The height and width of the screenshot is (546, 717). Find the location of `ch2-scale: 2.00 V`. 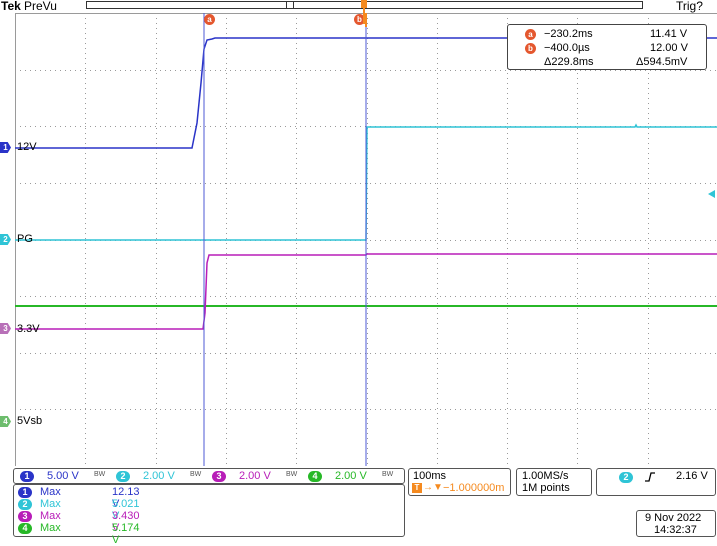

ch2-scale: 2.00 V is located at coordinates (159, 476).